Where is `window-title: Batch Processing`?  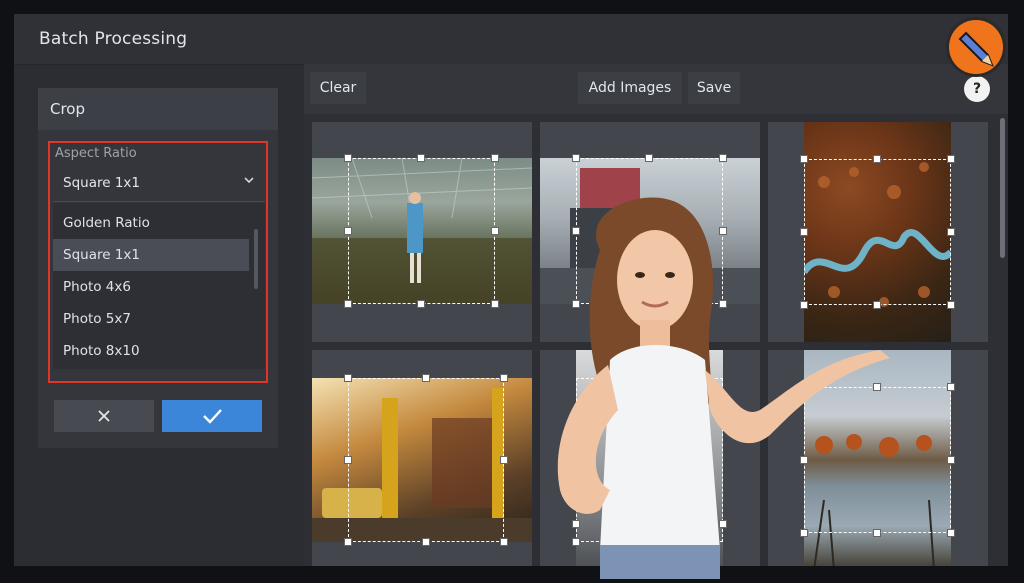 window-title: Batch Processing is located at coordinates (113, 39).